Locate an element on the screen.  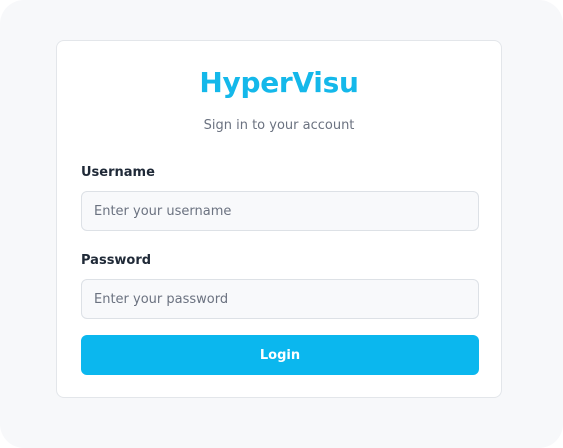
sign-in-subtitle: Sign in to your account is located at coordinates (279, 125).